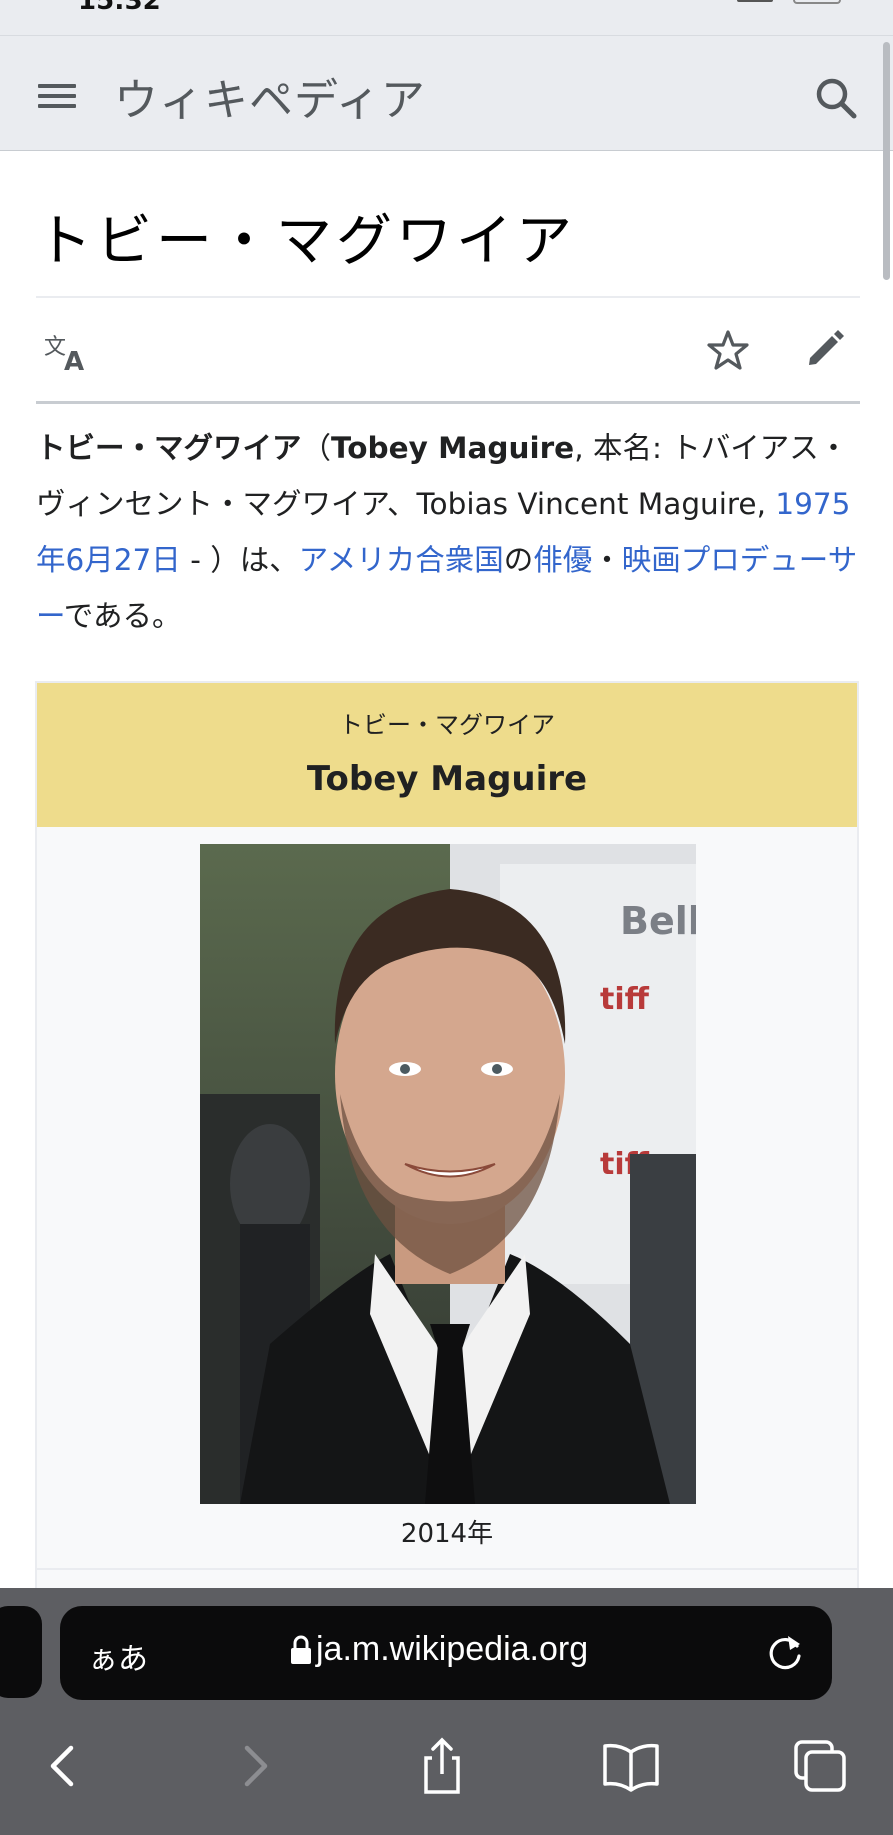 The width and height of the screenshot is (893, 1835). Describe the element at coordinates (58, 95) in the screenshot. I see `hamburger-menu-icon` at that location.